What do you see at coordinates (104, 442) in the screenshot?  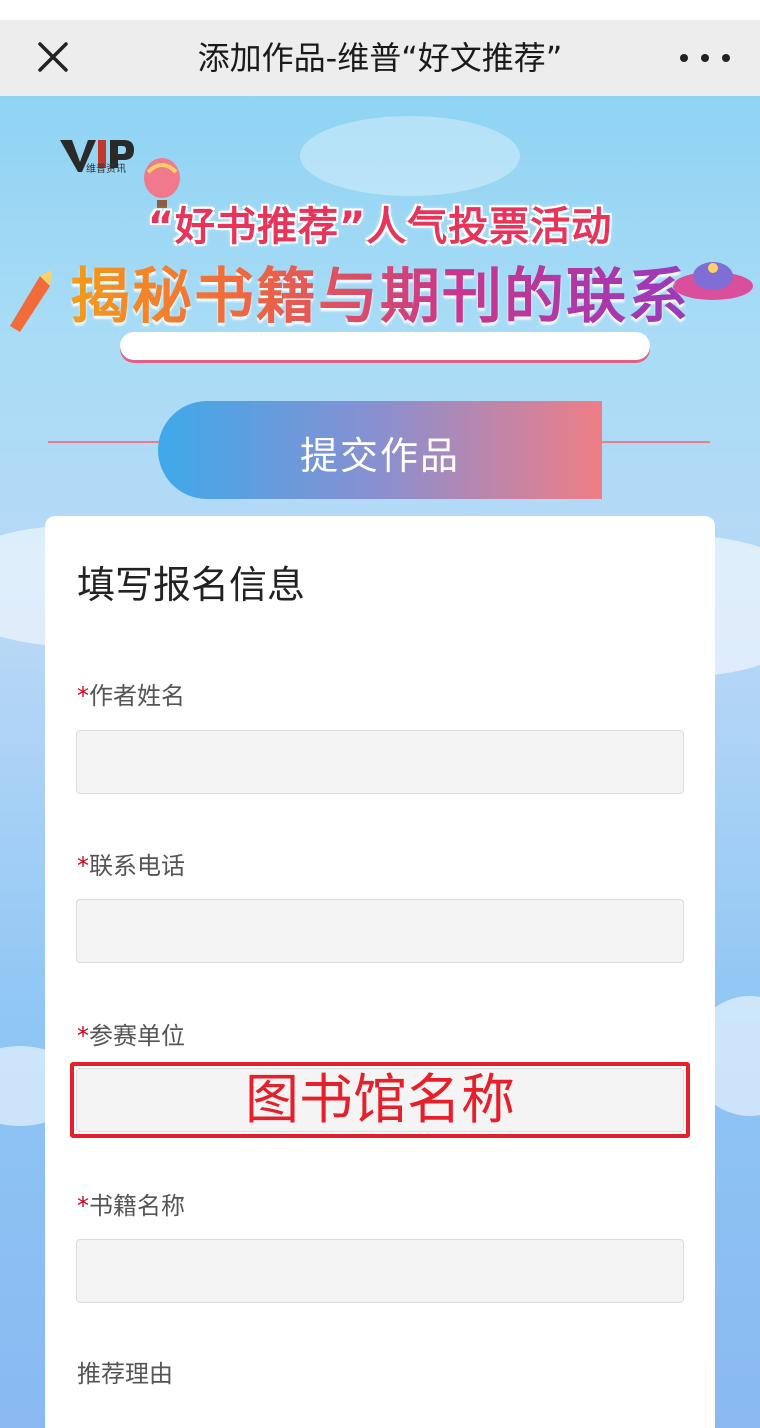 I see `divider-line-left` at bounding box center [104, 442].